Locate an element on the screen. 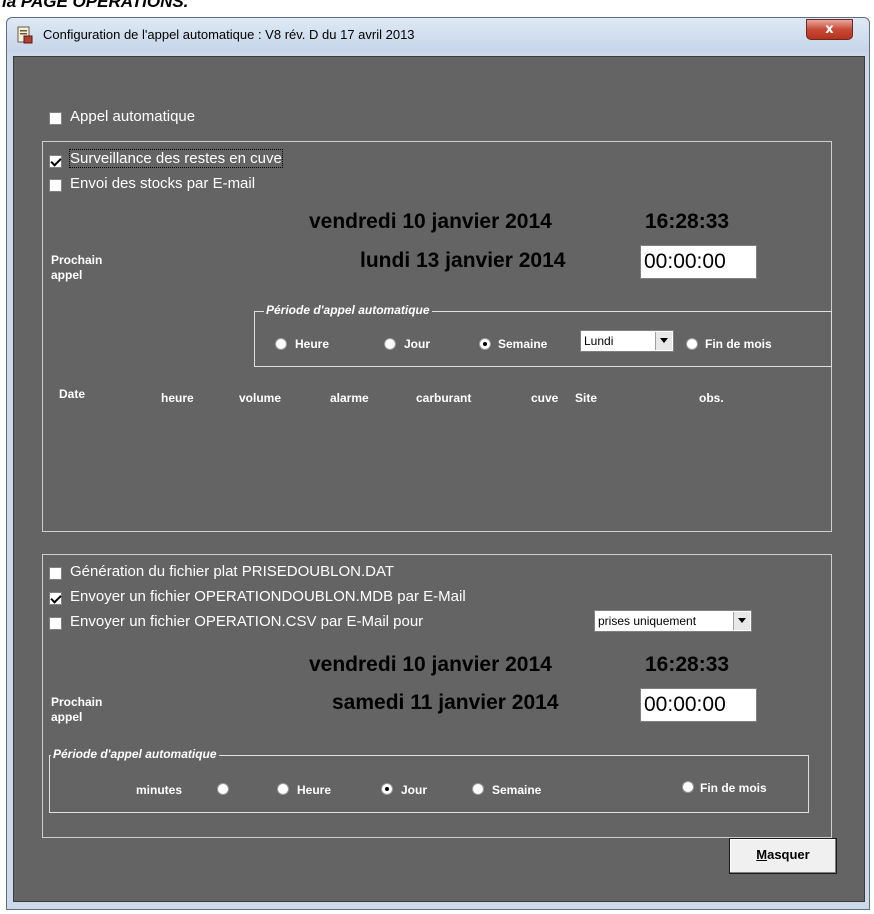 This screenshot has width=874, height=914. column-header-volume: volume is located at coordinates (260, 398).